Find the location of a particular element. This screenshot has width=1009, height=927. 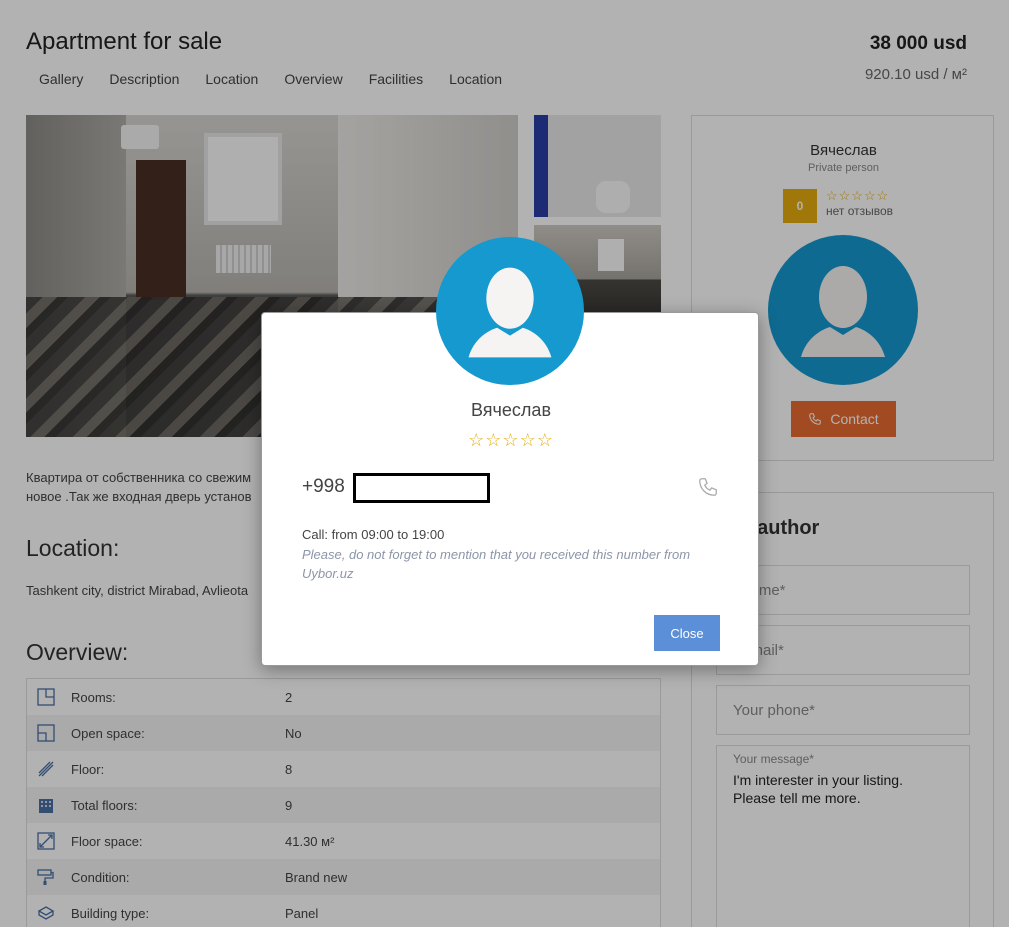

close-button: Close is located at coordinates (687, 633).